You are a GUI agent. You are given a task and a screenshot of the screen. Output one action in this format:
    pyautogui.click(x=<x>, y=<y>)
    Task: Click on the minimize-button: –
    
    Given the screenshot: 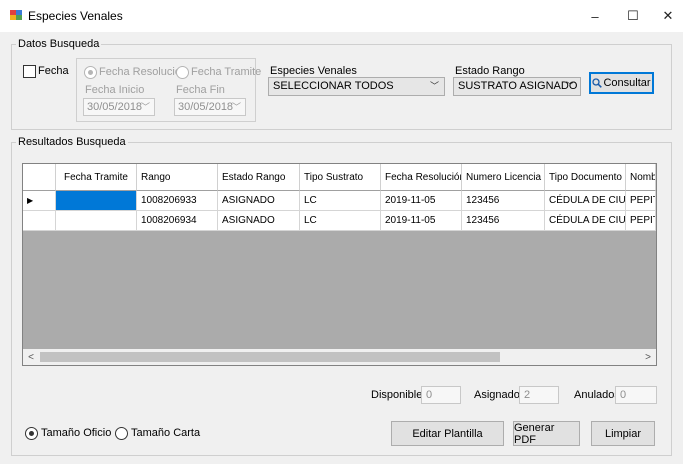 What is the action you would take?
    pyautogui.click(x=595, y=16)
    